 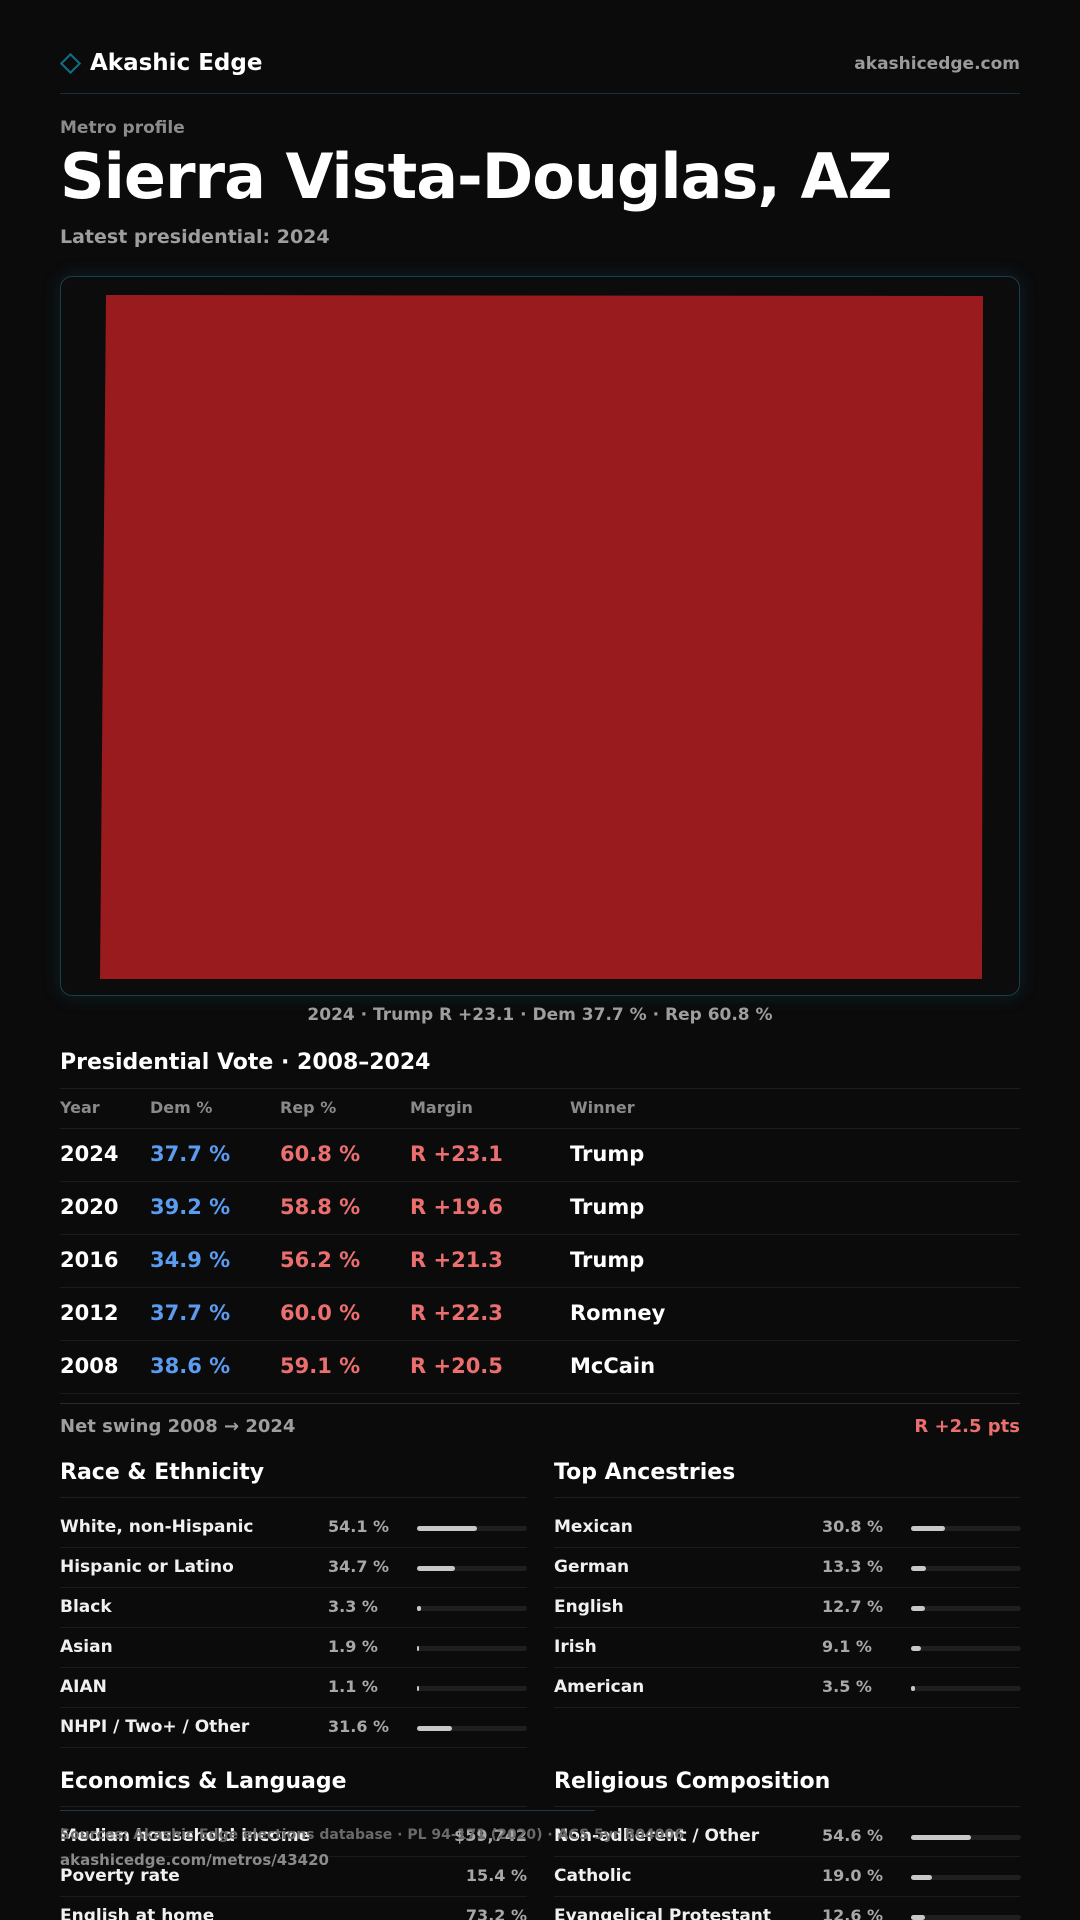 I want to click on brand: Akashic Edge, so click(x=161, y=63).